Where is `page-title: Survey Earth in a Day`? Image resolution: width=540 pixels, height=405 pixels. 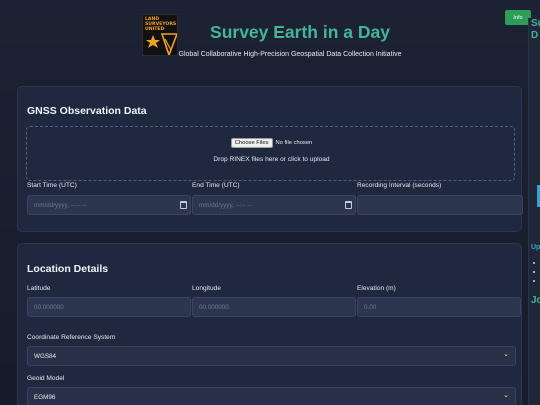
page-title: Survey Earth in a Day is located at coordinates (300, 32).